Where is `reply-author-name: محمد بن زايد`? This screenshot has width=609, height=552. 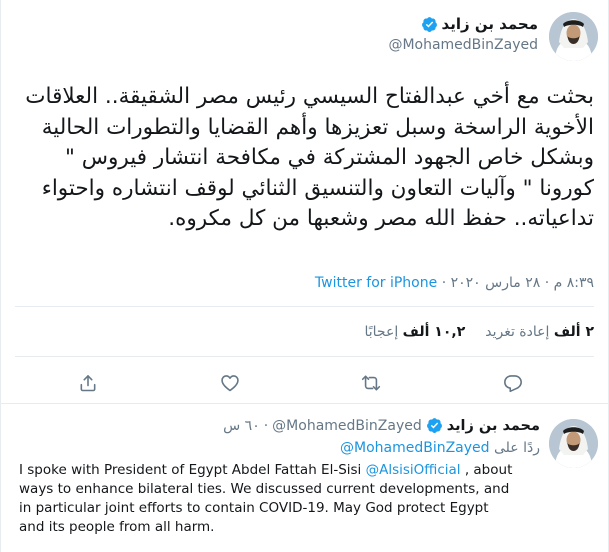
reply-author-name: محمد بن زايد is located at coordinates (493, 426).